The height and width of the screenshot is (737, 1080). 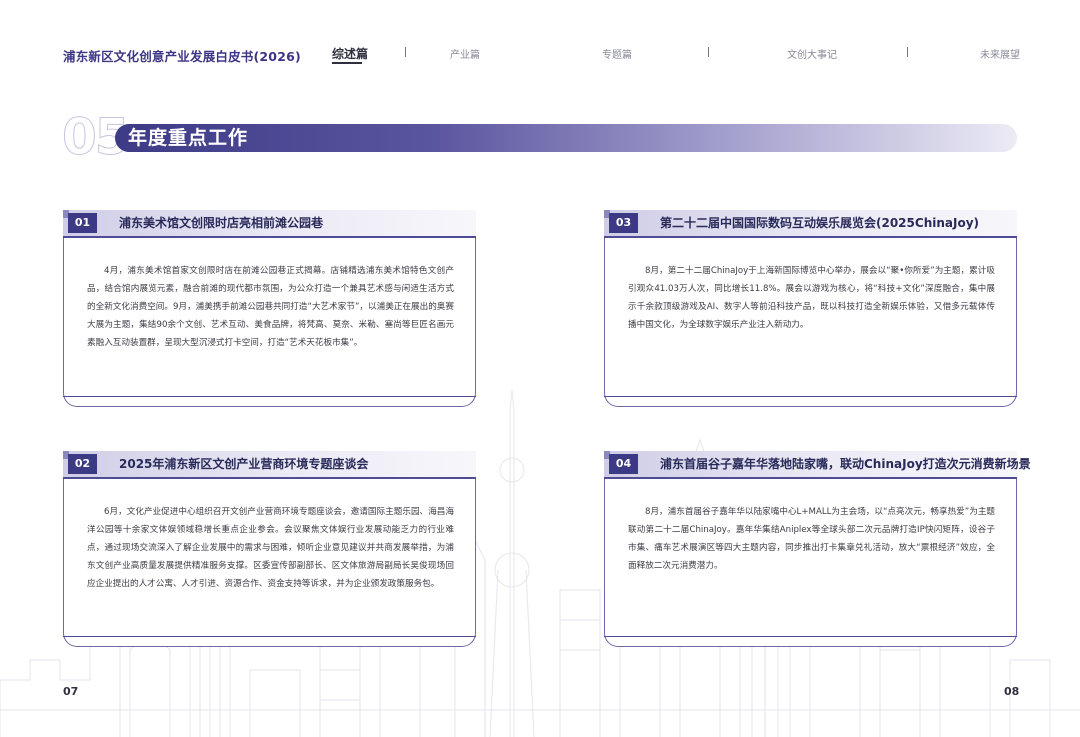 I want to click on nav-tab-events: 文创大事记, so click(x=812, y=53).